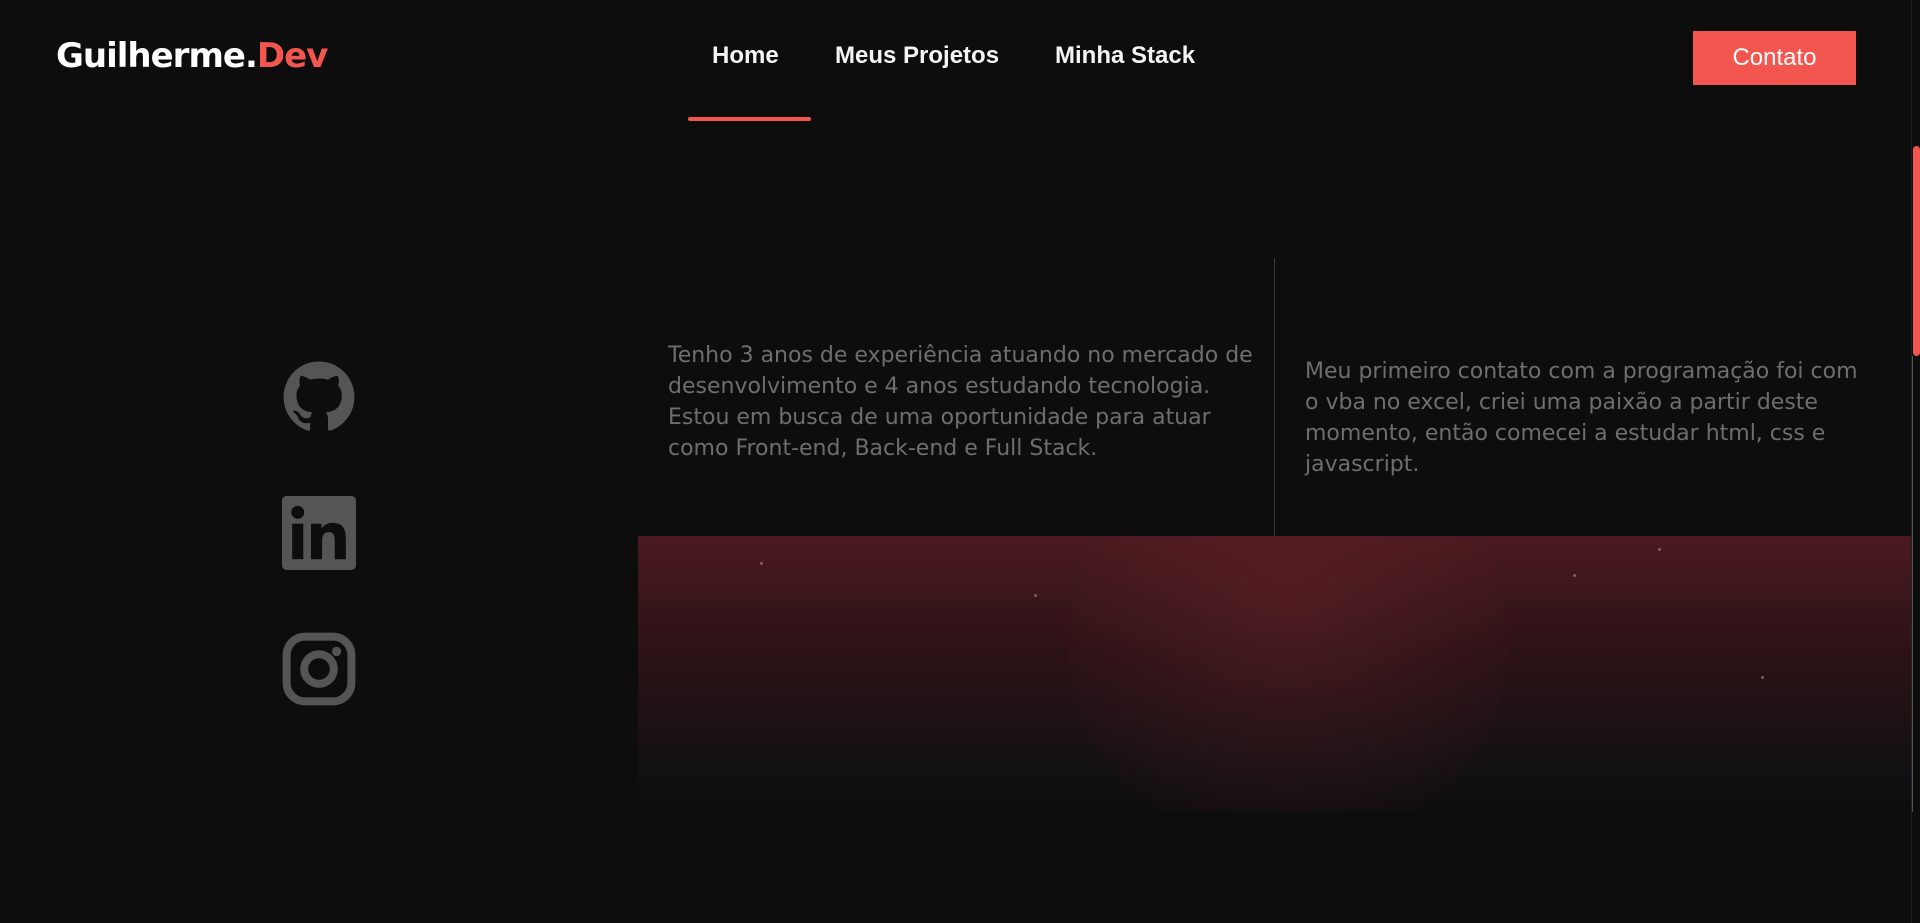 This screenshot has height=923, width=1920. Describe the element at coordinates (1912, 584) in the screenshot. I see `scroll-progress-line` at that location.